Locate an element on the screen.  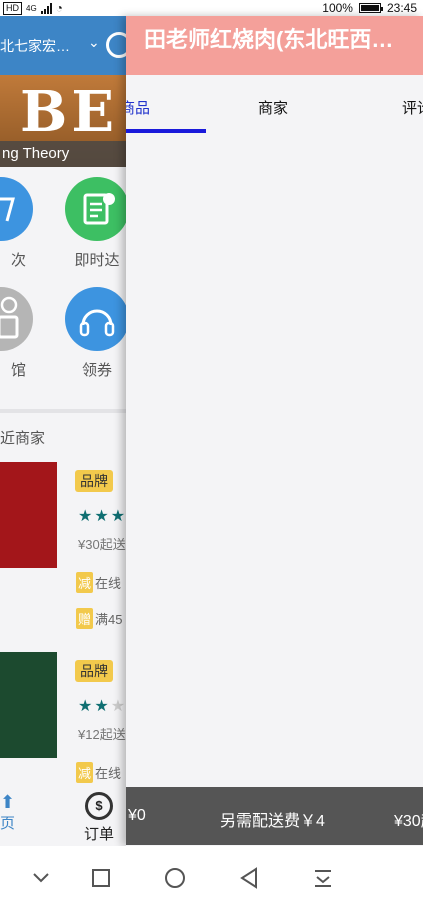
search-icon is located at coordinates (116, 45).